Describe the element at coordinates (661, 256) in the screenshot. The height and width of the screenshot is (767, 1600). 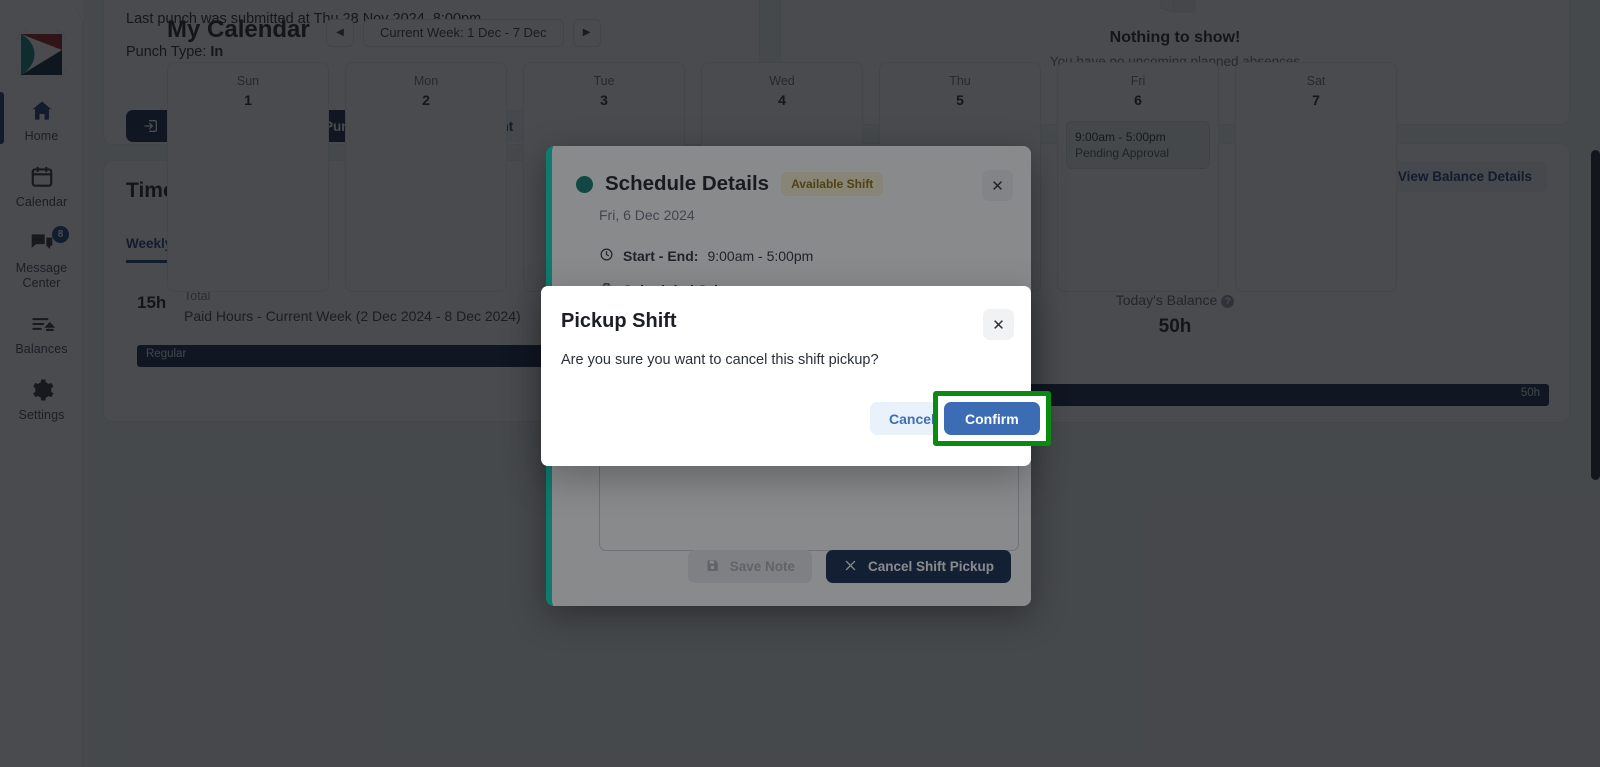
I see `start-end-label: Start - End:` at that location.